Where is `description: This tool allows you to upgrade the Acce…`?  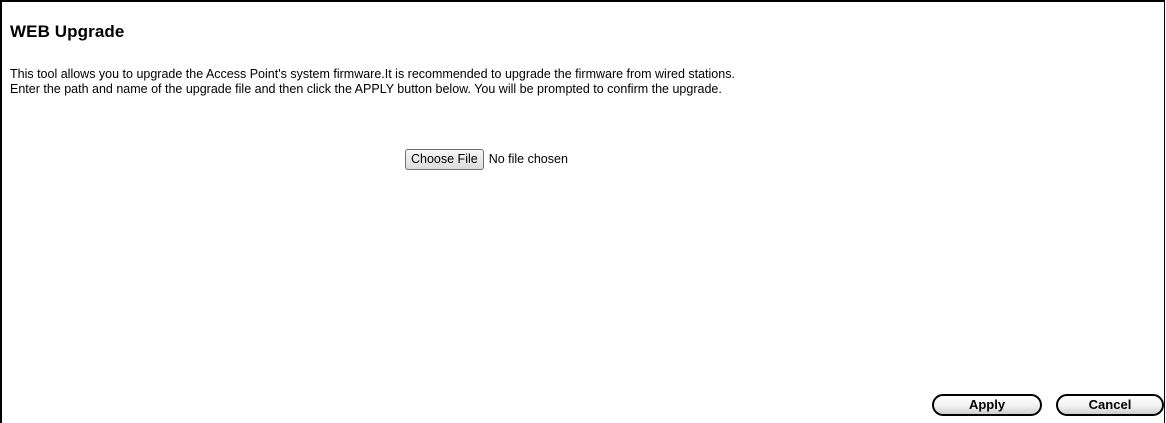 description: This tool allows you to upgrade the Acce… is located at coordinates (372, 82).